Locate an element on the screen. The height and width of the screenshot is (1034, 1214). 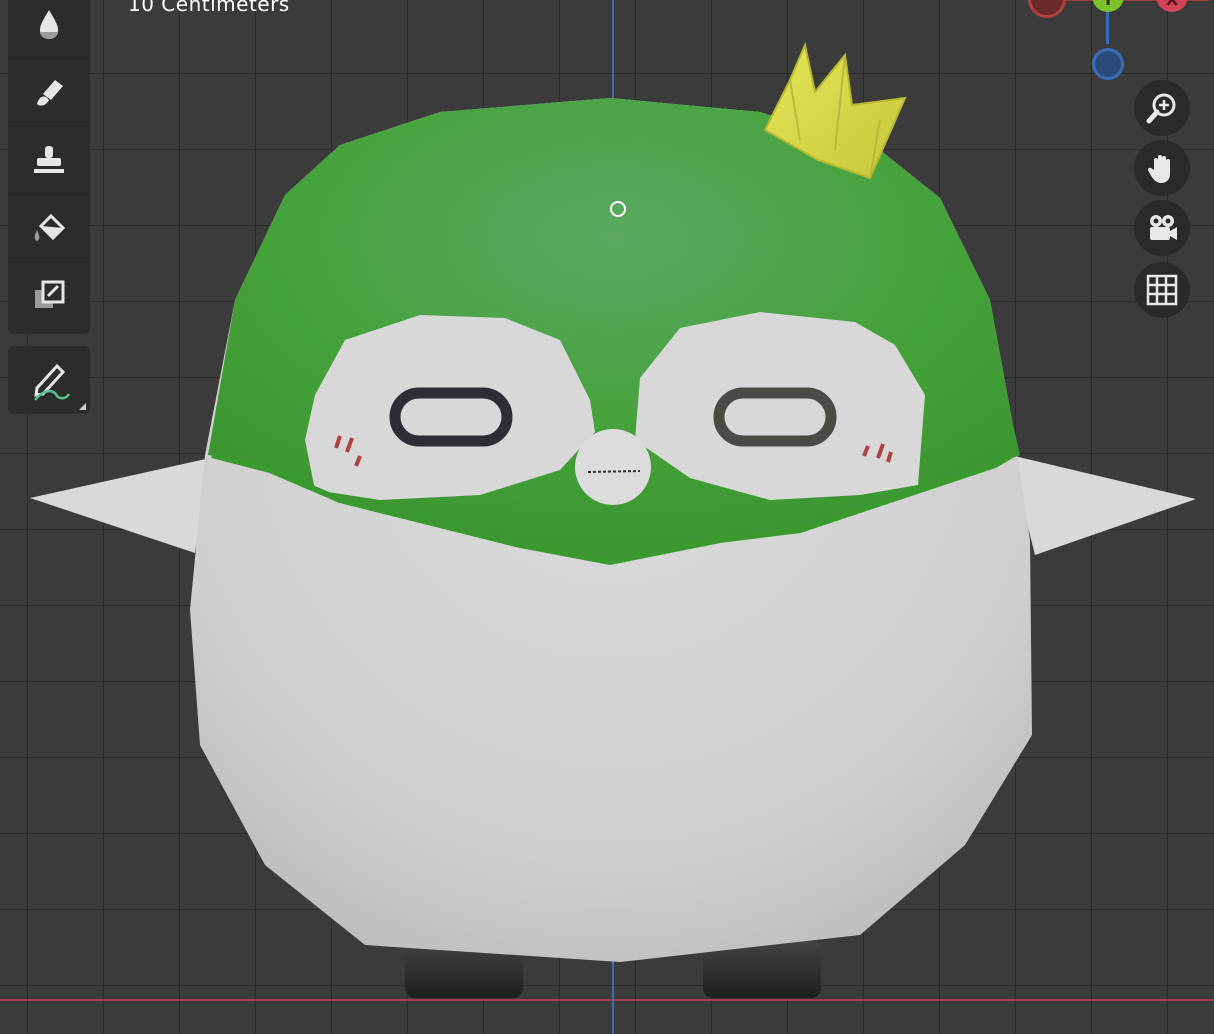
gizmo-y-positive: Y is located at coordinates (1108, 6).